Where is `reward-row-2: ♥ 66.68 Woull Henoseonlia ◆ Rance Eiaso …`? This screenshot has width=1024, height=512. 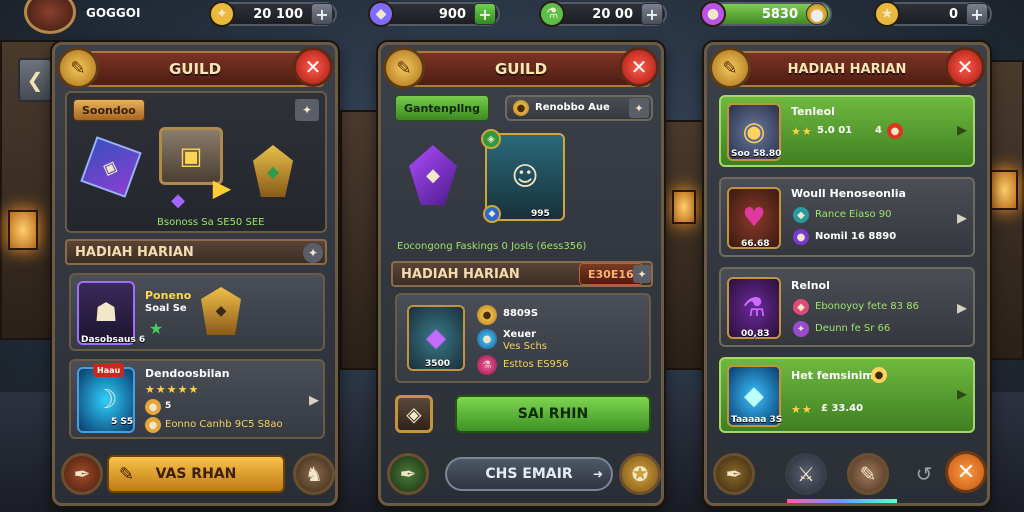 reward-row-2: ♥ 66.68 Woull Henoseonlia ◆ Rance Eiaso … is located at coordinates (847, 217).